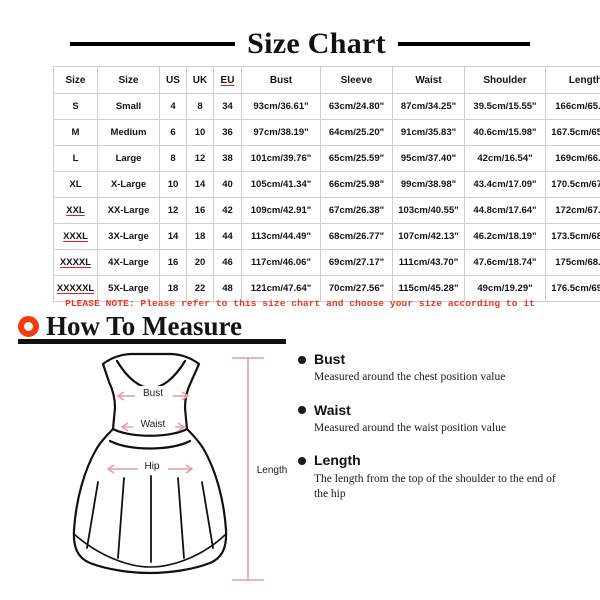 The width and height of the screenshot is (600, 600). I want to click on table-cell-length: 169cm/66.54", so click(572, 158).